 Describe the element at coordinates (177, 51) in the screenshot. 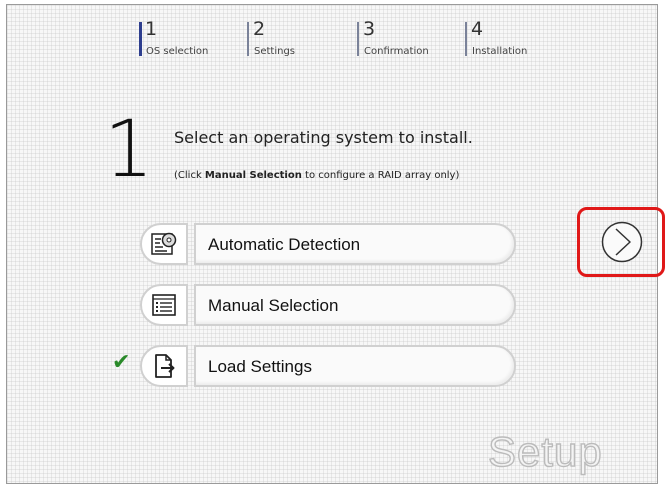

I see `step-1-label: OS selection` at that location.